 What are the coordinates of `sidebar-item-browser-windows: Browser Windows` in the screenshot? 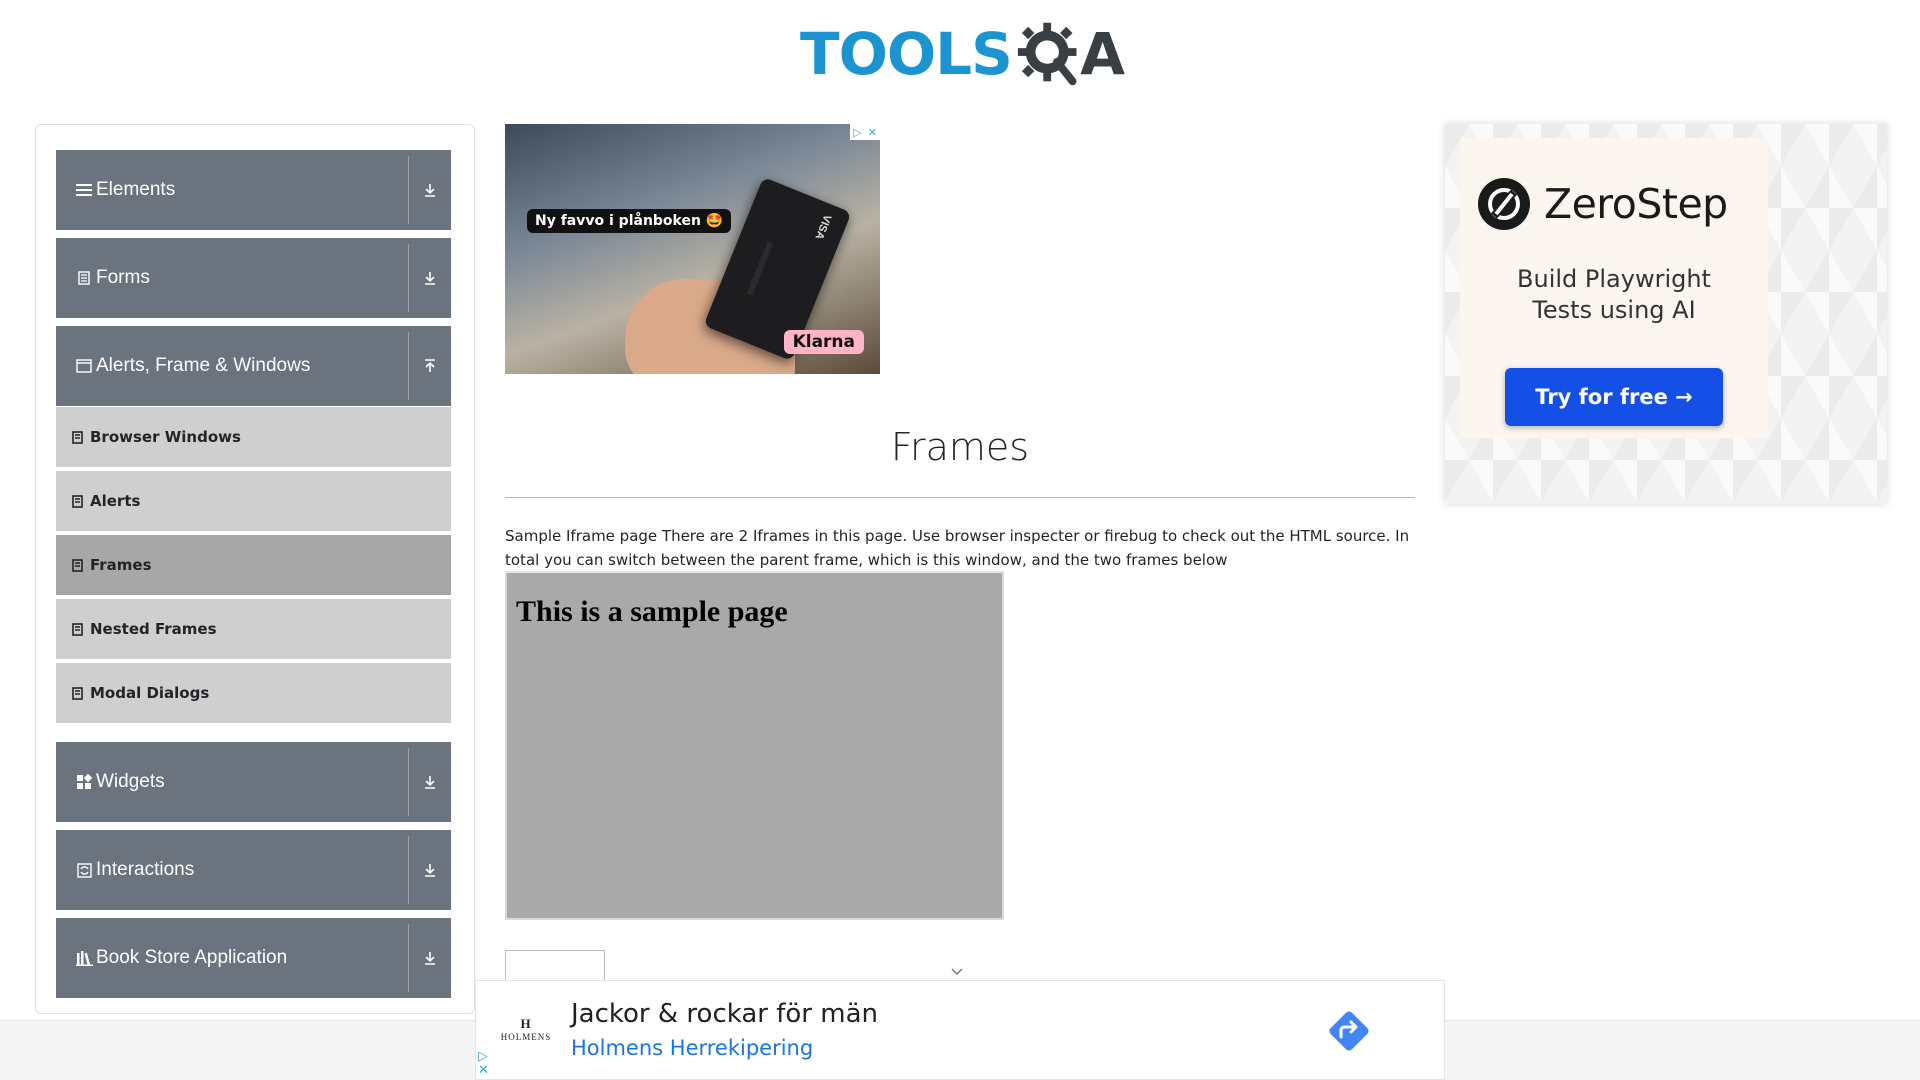 It's located at (253, 436).